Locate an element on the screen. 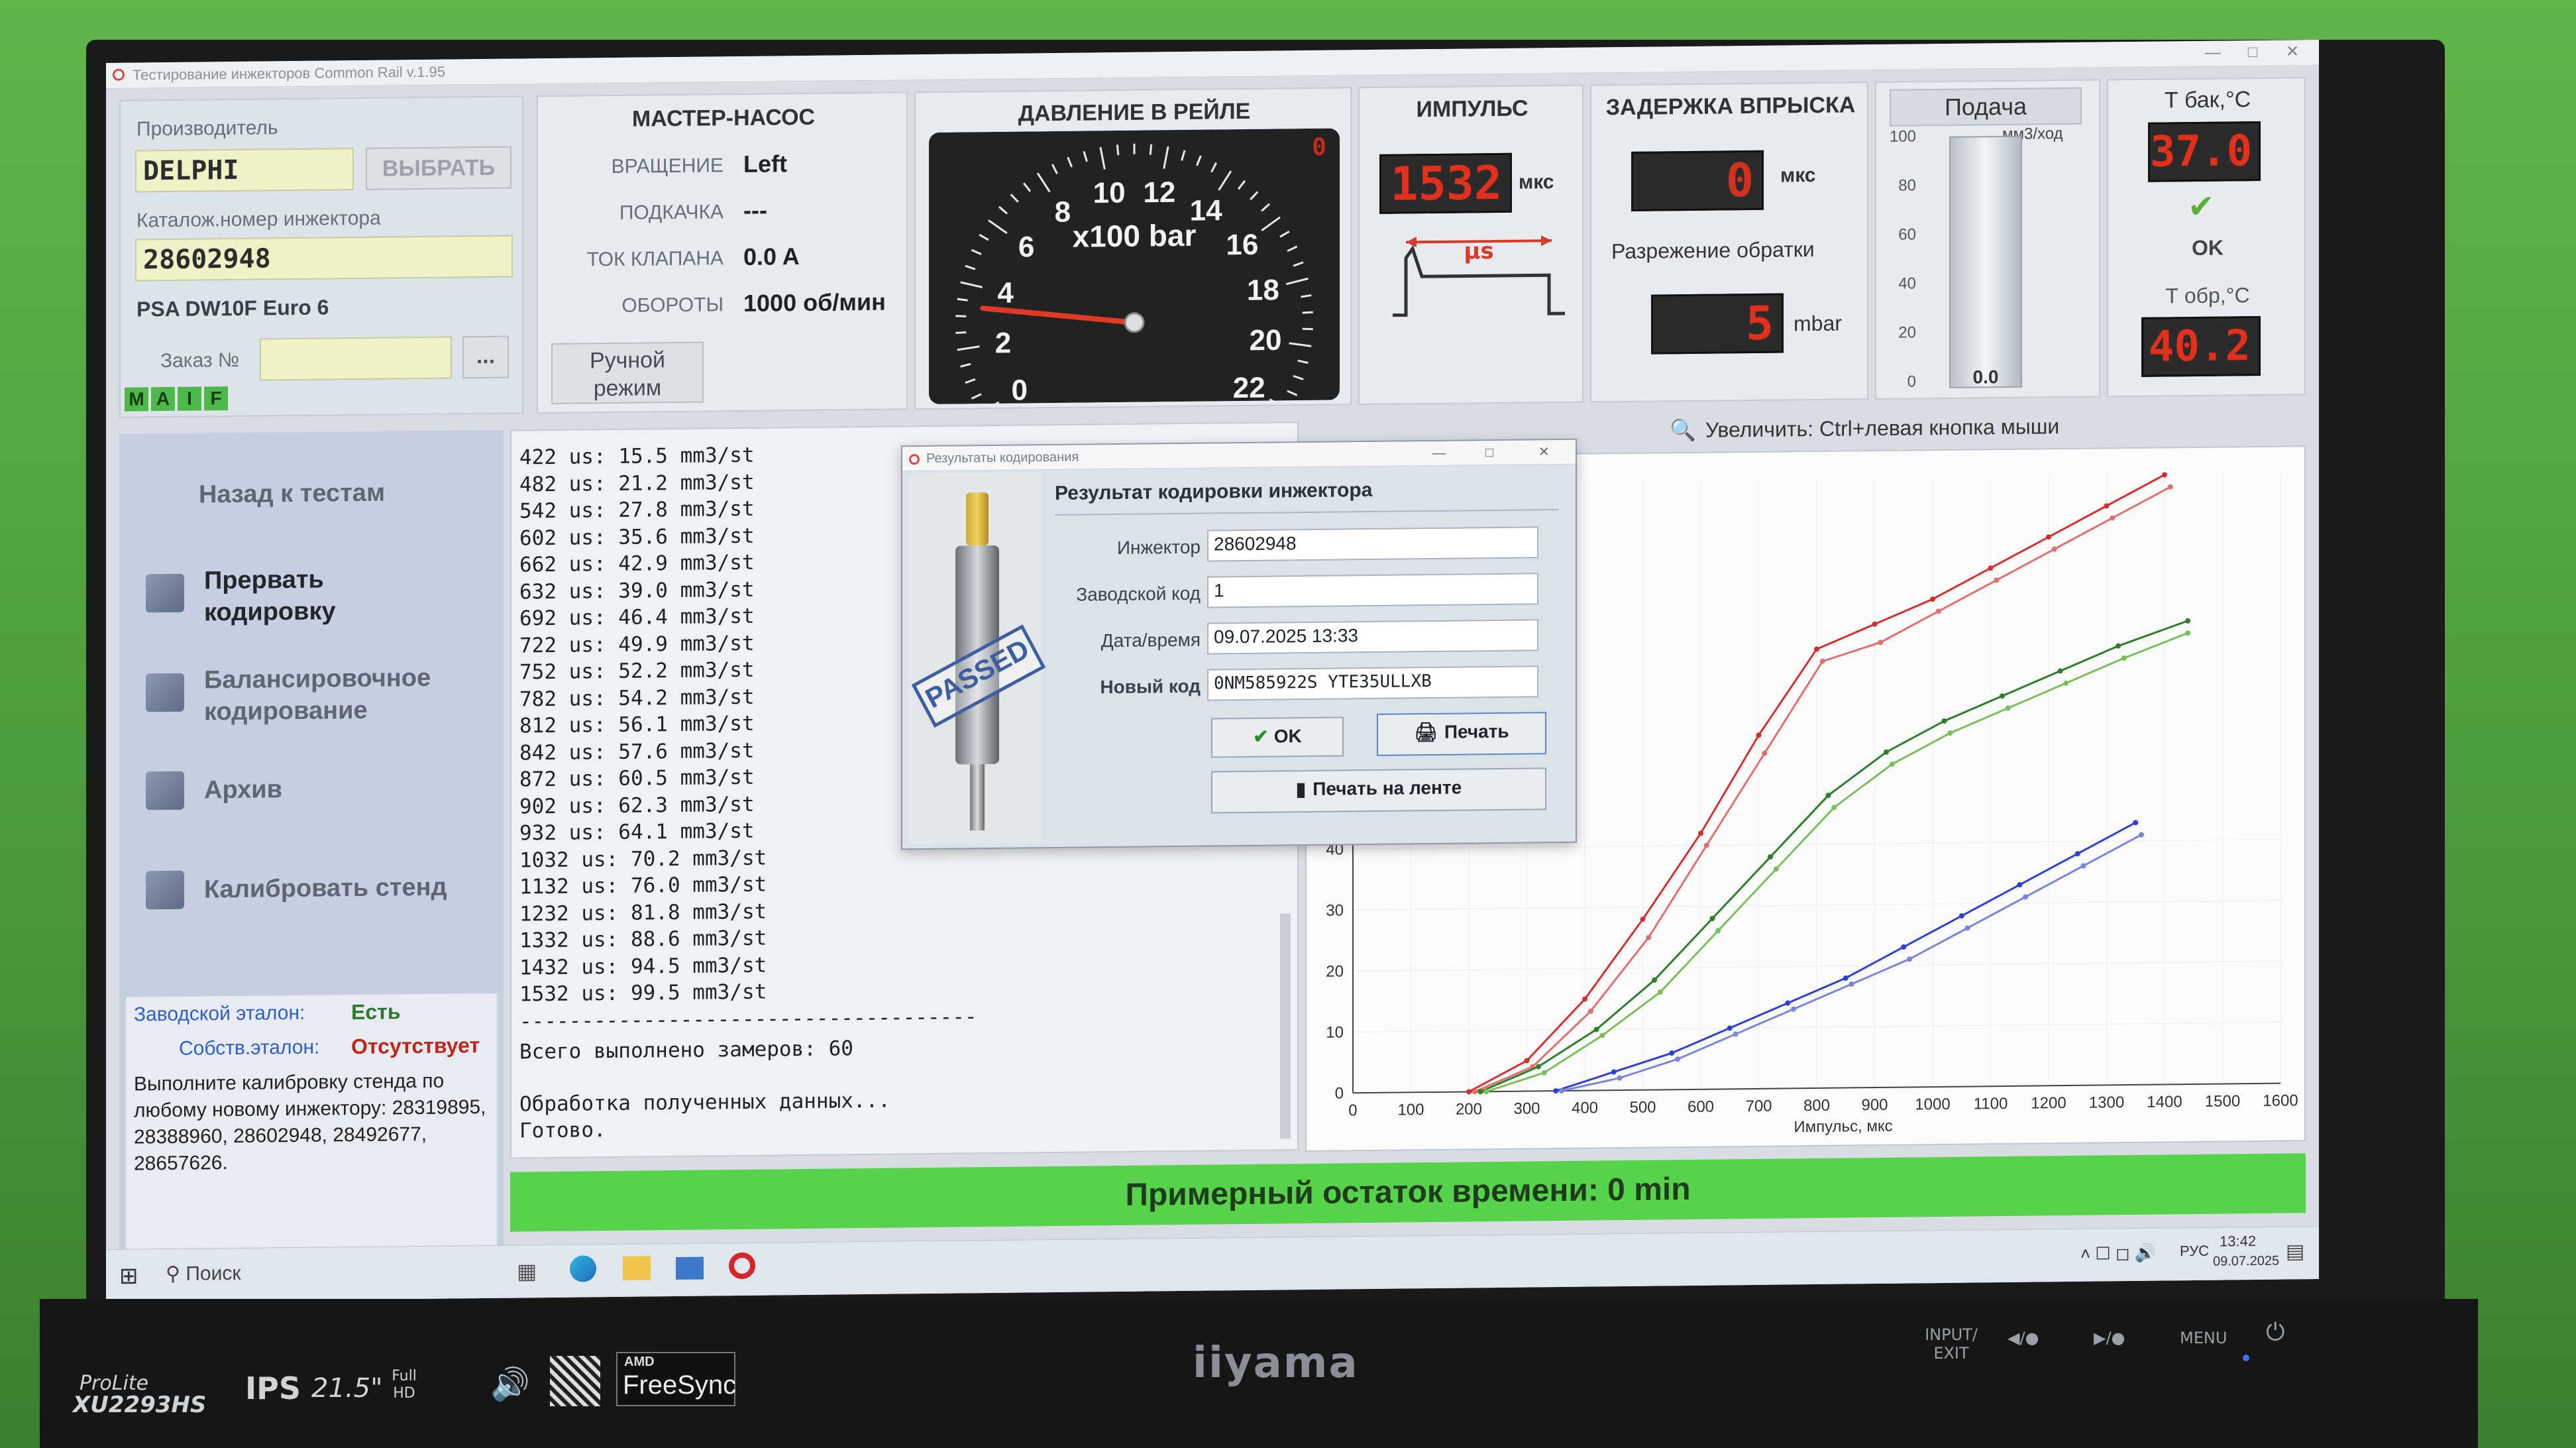 Image resolution: width=2576 pixels, height=1448 pixels. feed-scale-100: 100 is located at coordinates (1902, 136).